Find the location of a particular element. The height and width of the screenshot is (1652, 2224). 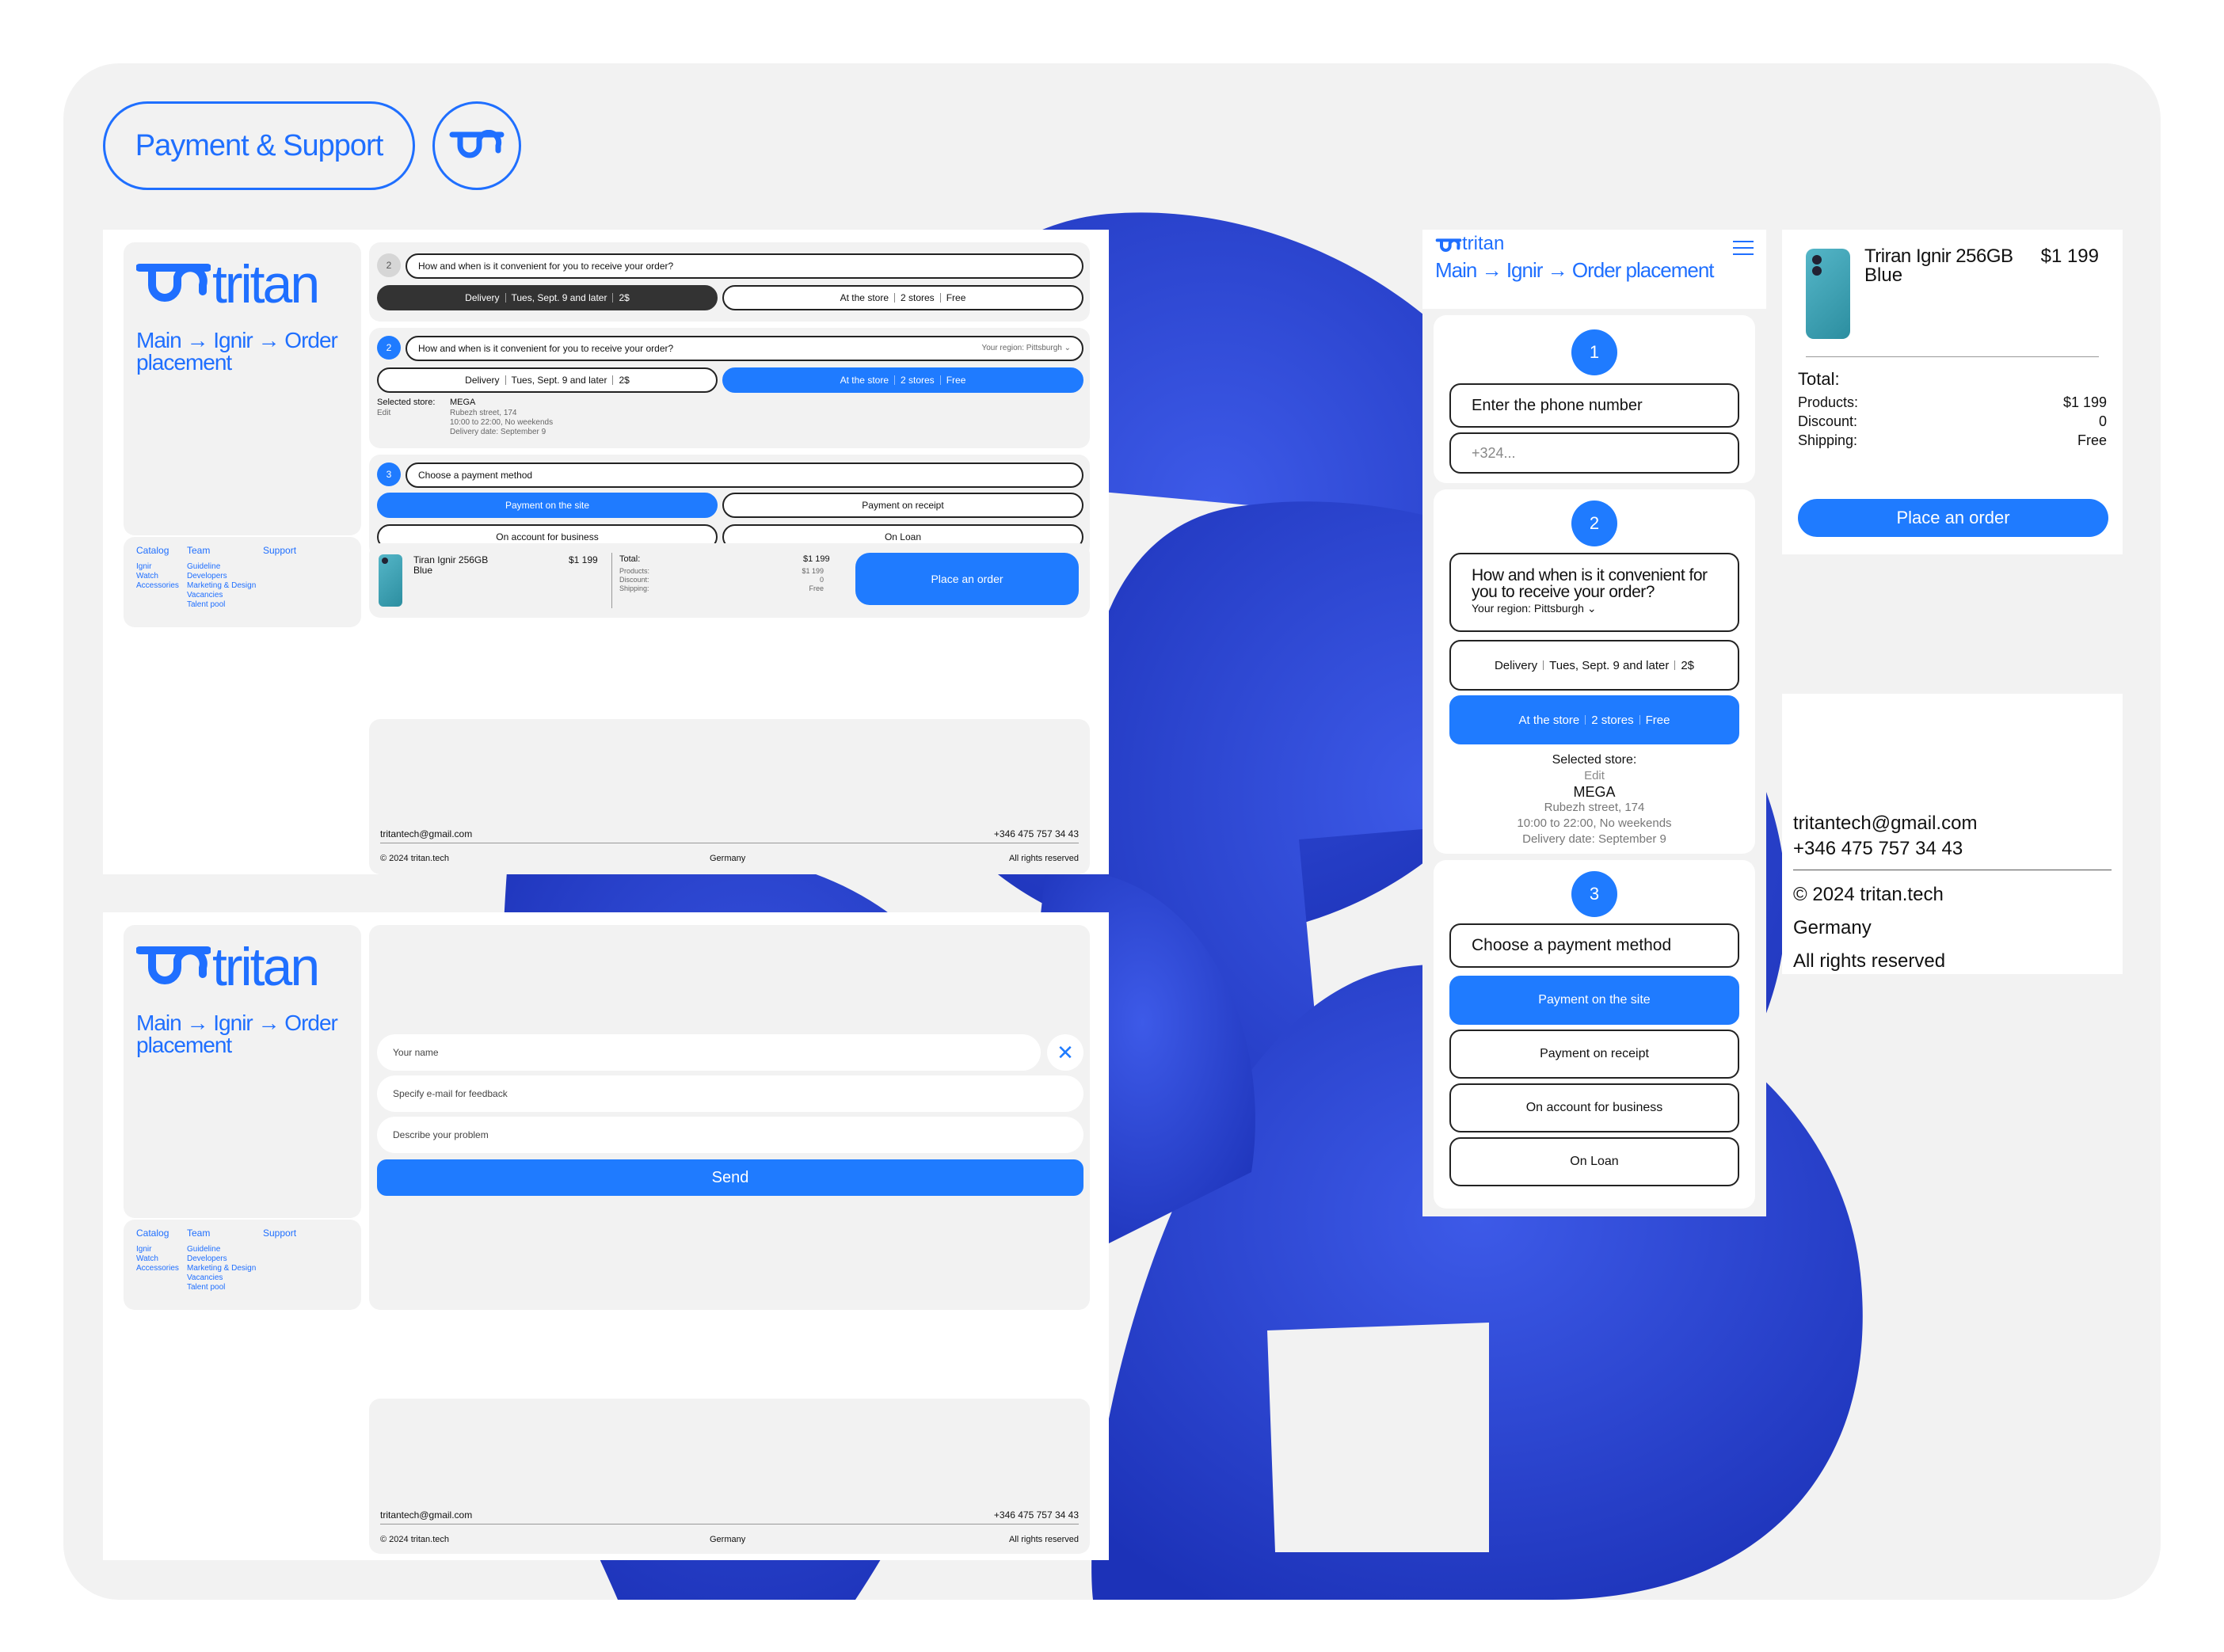

breadcrumb-current: Order is located at coordinates (311, 1023).